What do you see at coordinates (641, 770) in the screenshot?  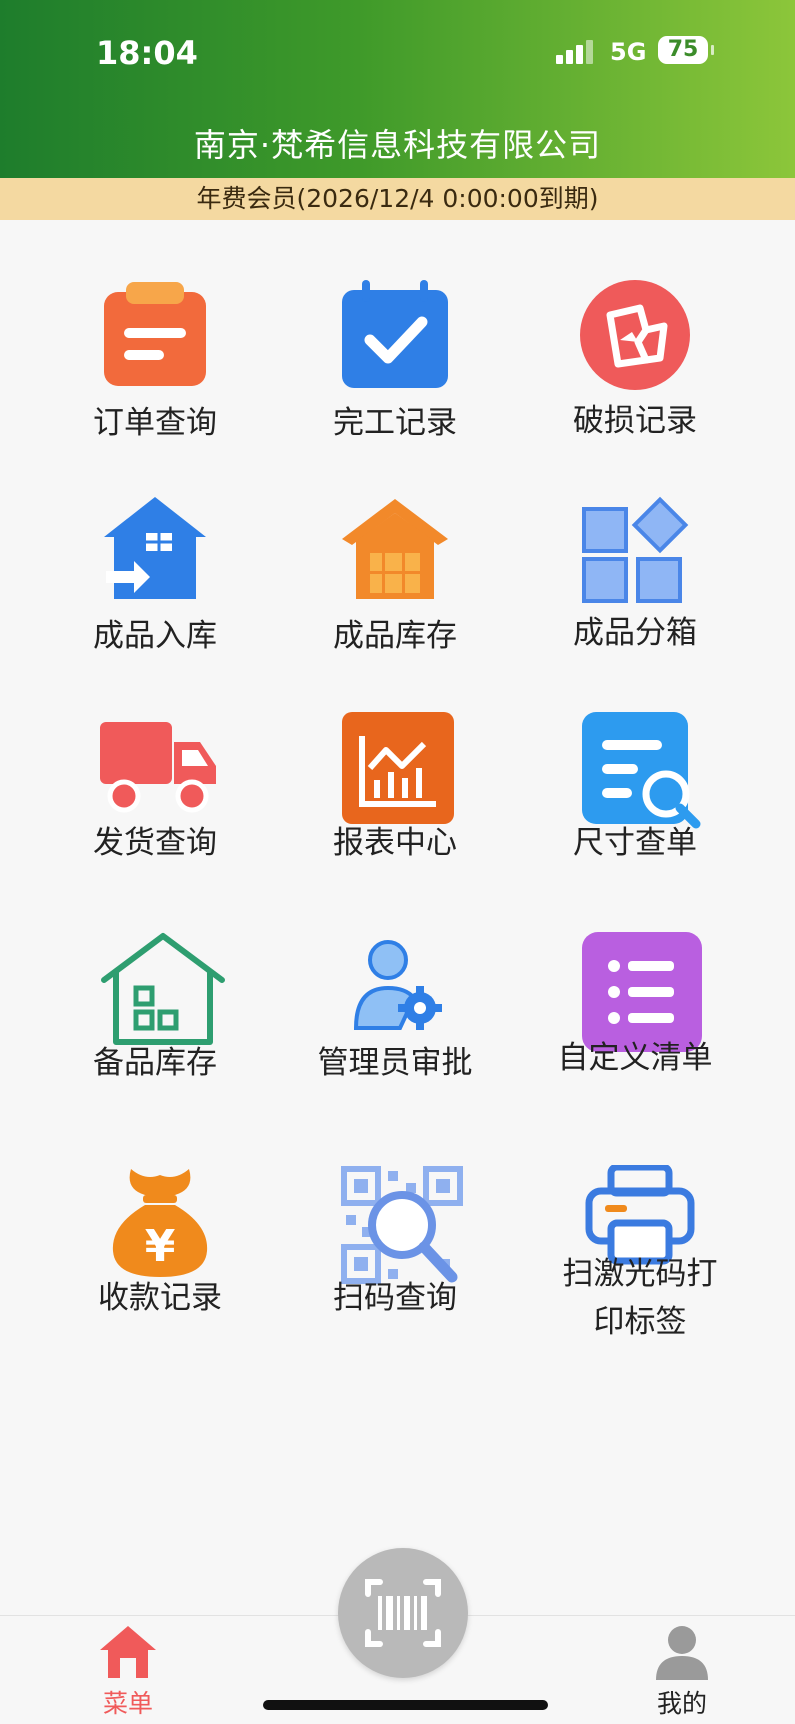 I see `doc-search-icon` at bounding box center [641, 770].